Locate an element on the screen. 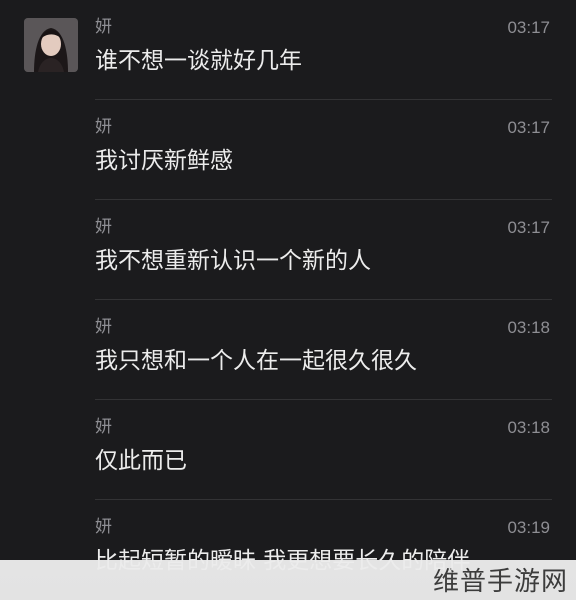 Image resolution: width=576 pixels, height=600 pixels. avatar is located at coordinates (51, 45).